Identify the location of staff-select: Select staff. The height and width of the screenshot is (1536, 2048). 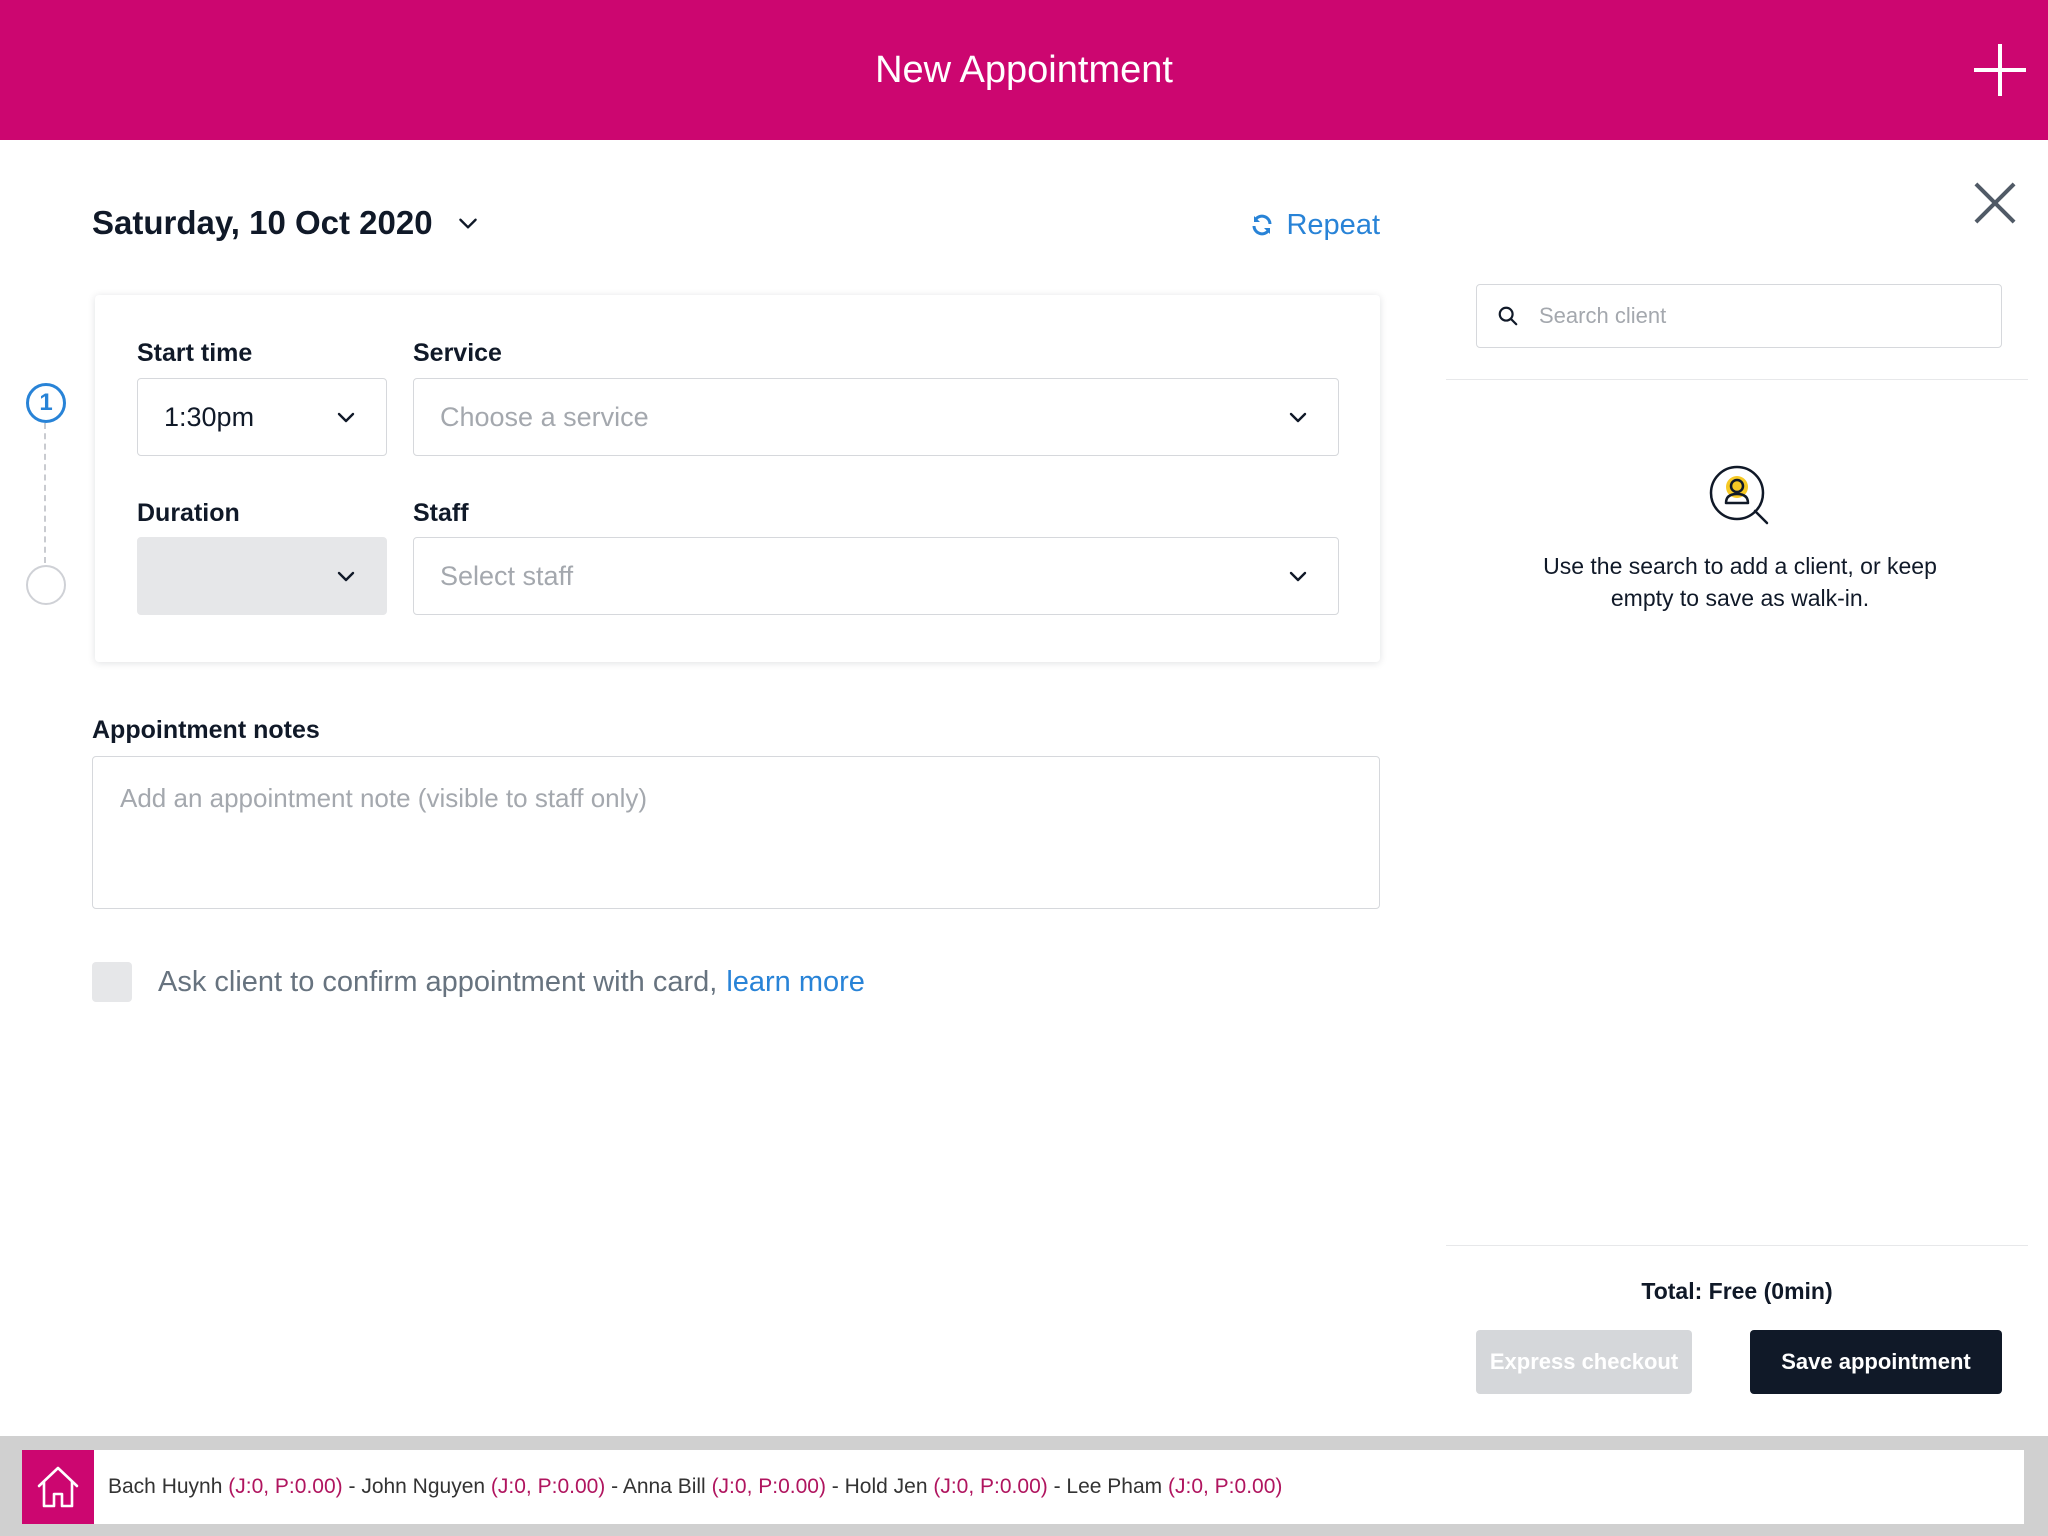
(876, 576).